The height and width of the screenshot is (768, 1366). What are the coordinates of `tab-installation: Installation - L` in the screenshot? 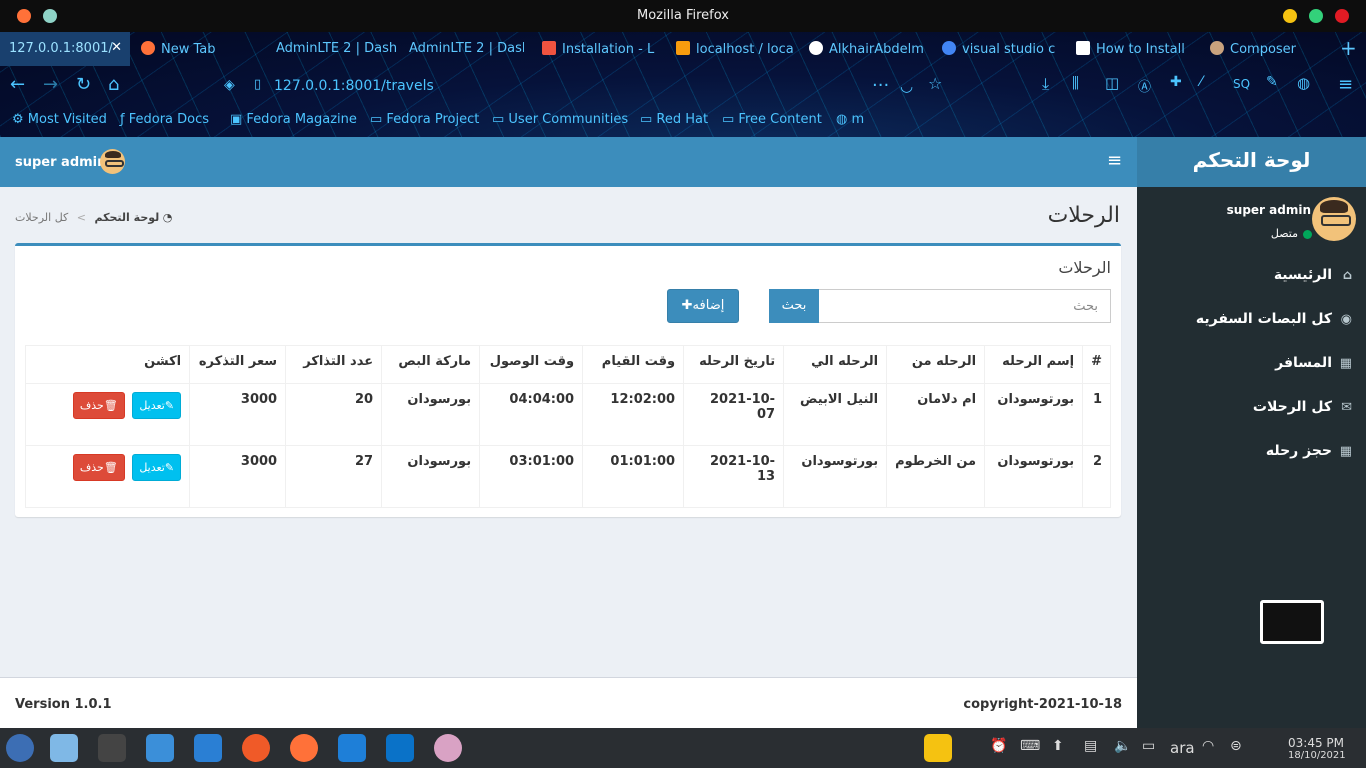 It's located at (604, 49).